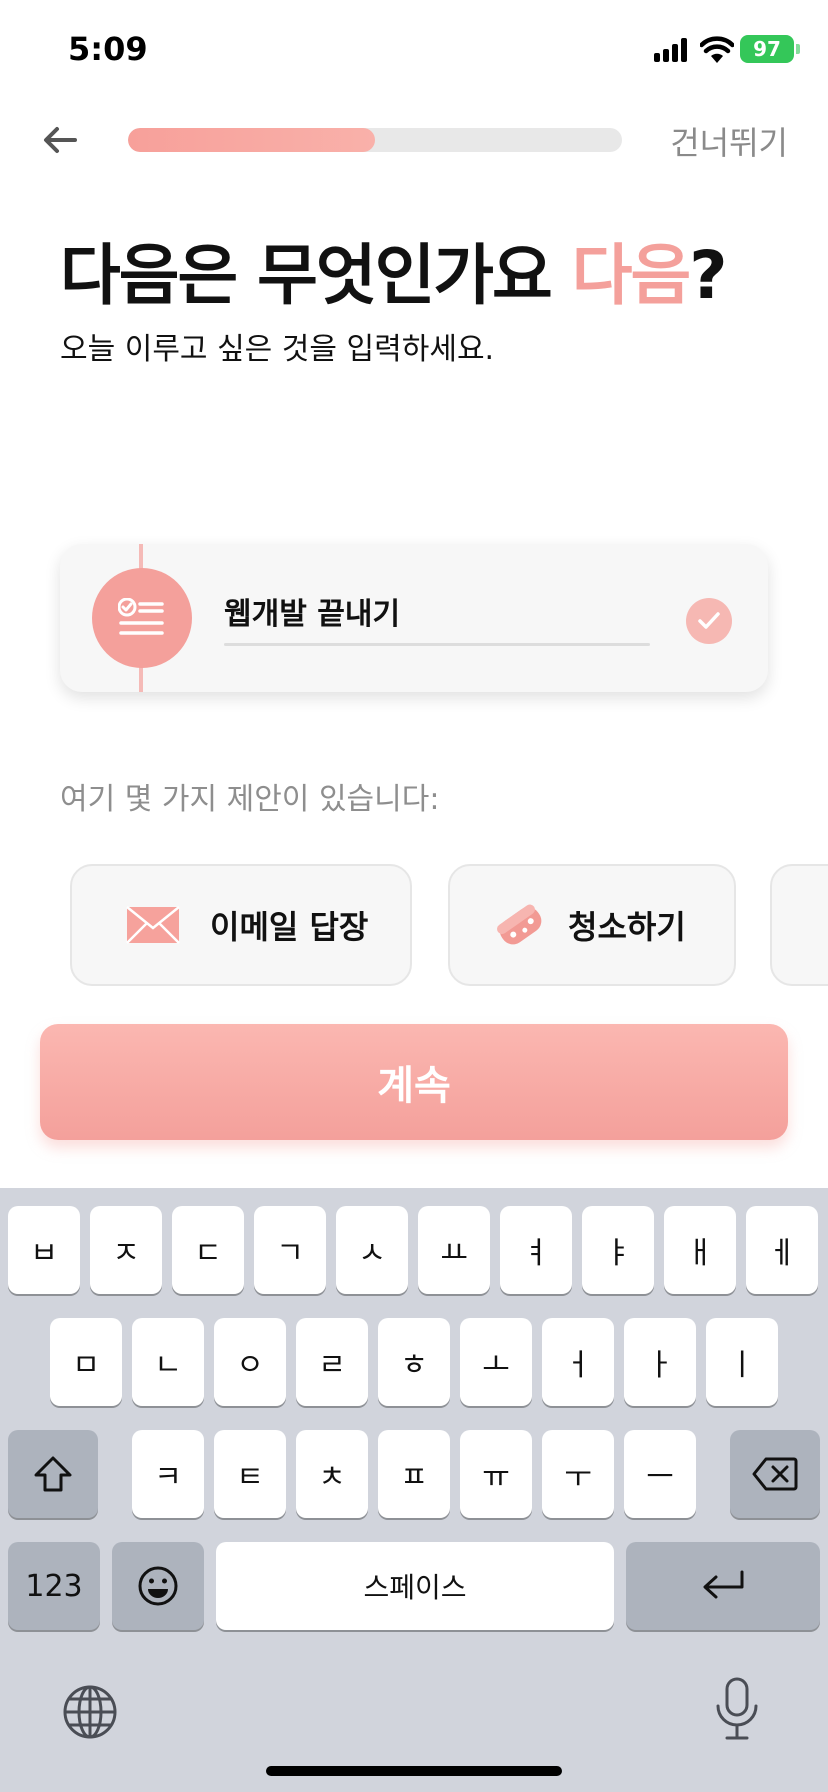 The image size is (828, 1792). I want to click on skip-button: 건너뛰기, so click(729, 141).